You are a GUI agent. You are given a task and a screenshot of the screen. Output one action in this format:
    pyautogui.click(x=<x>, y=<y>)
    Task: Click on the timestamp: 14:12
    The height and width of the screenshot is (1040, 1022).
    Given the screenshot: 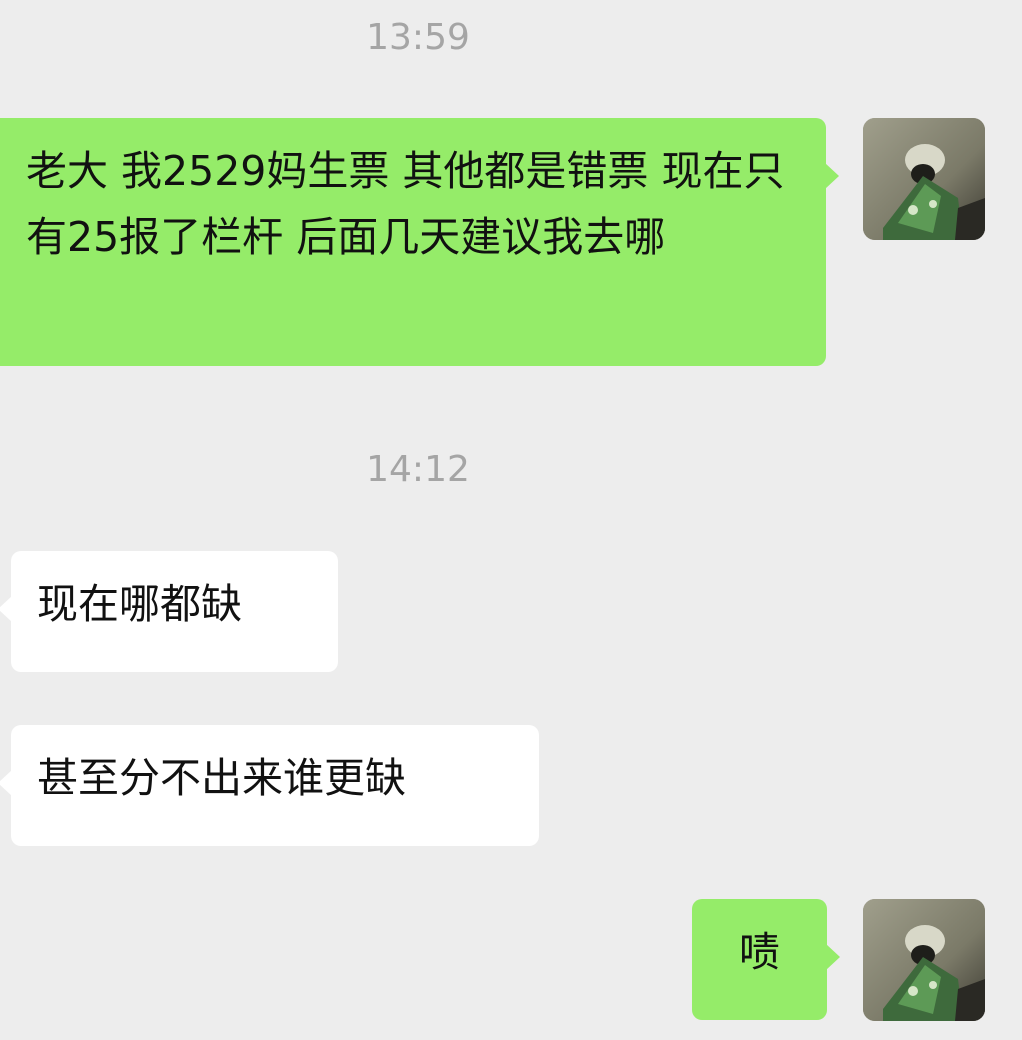 What is the action you would take?
    pyautogui.click(x=418, y=469)
    